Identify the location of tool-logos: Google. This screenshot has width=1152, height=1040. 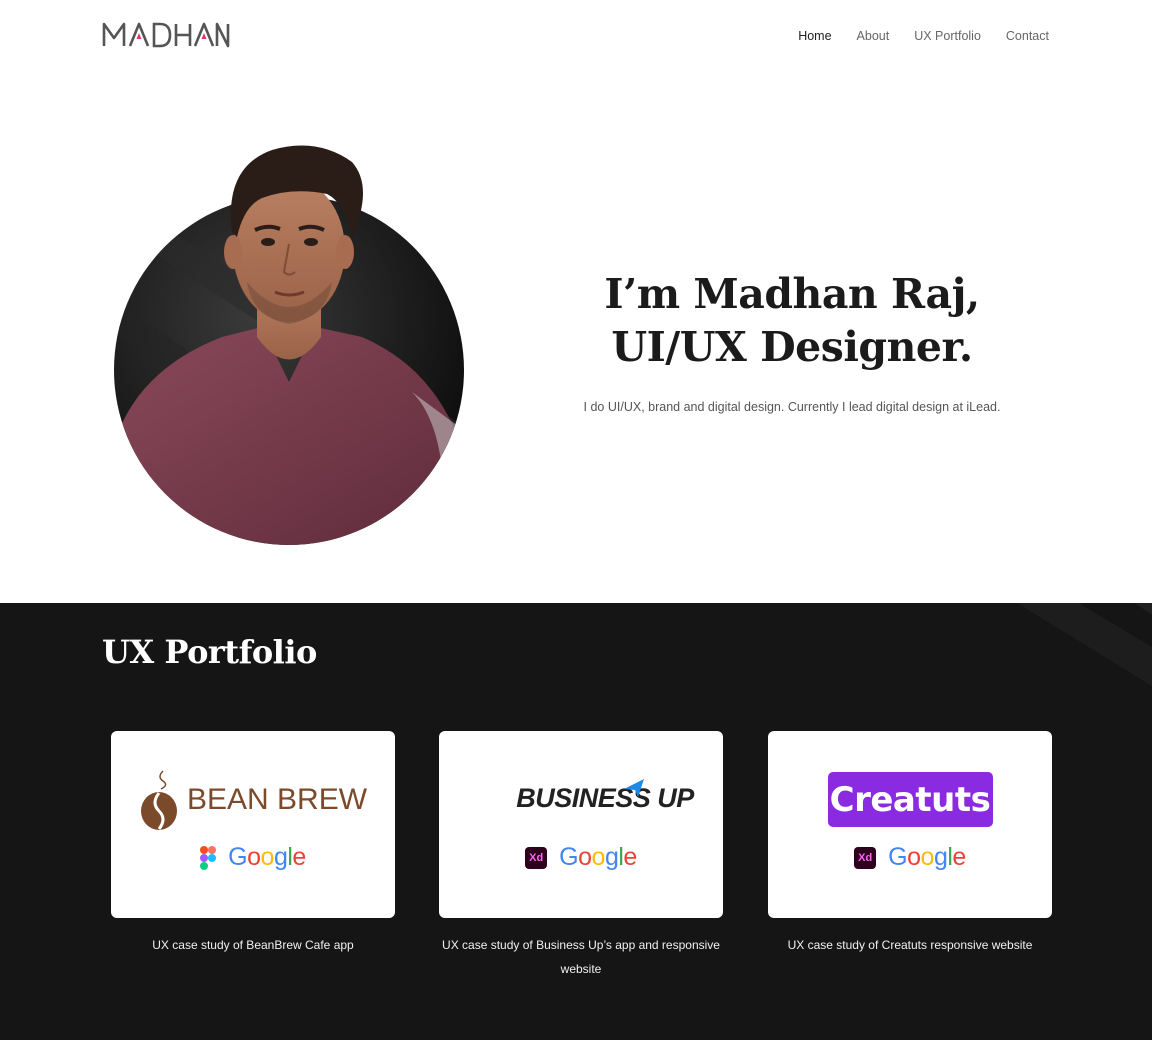
(253, 857).